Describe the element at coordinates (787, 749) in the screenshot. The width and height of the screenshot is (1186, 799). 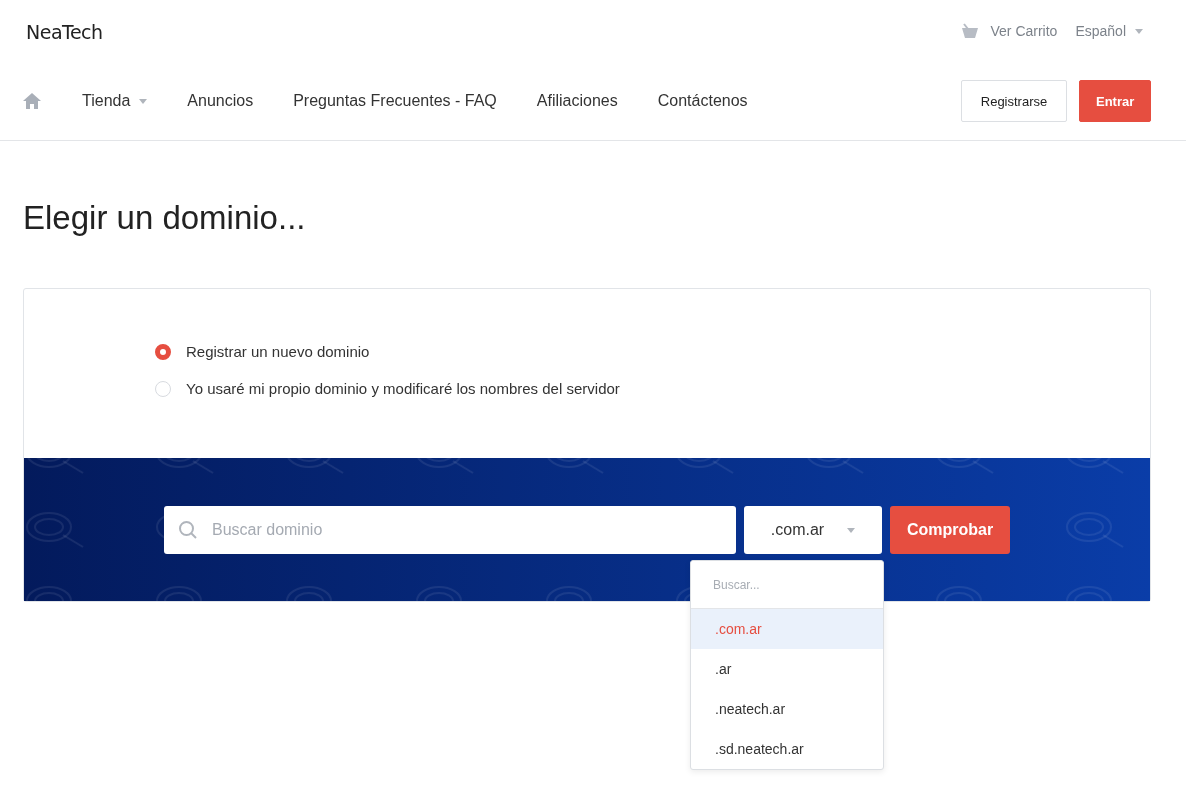
I see `menu-item: .sd.neatech.ar` at that location.